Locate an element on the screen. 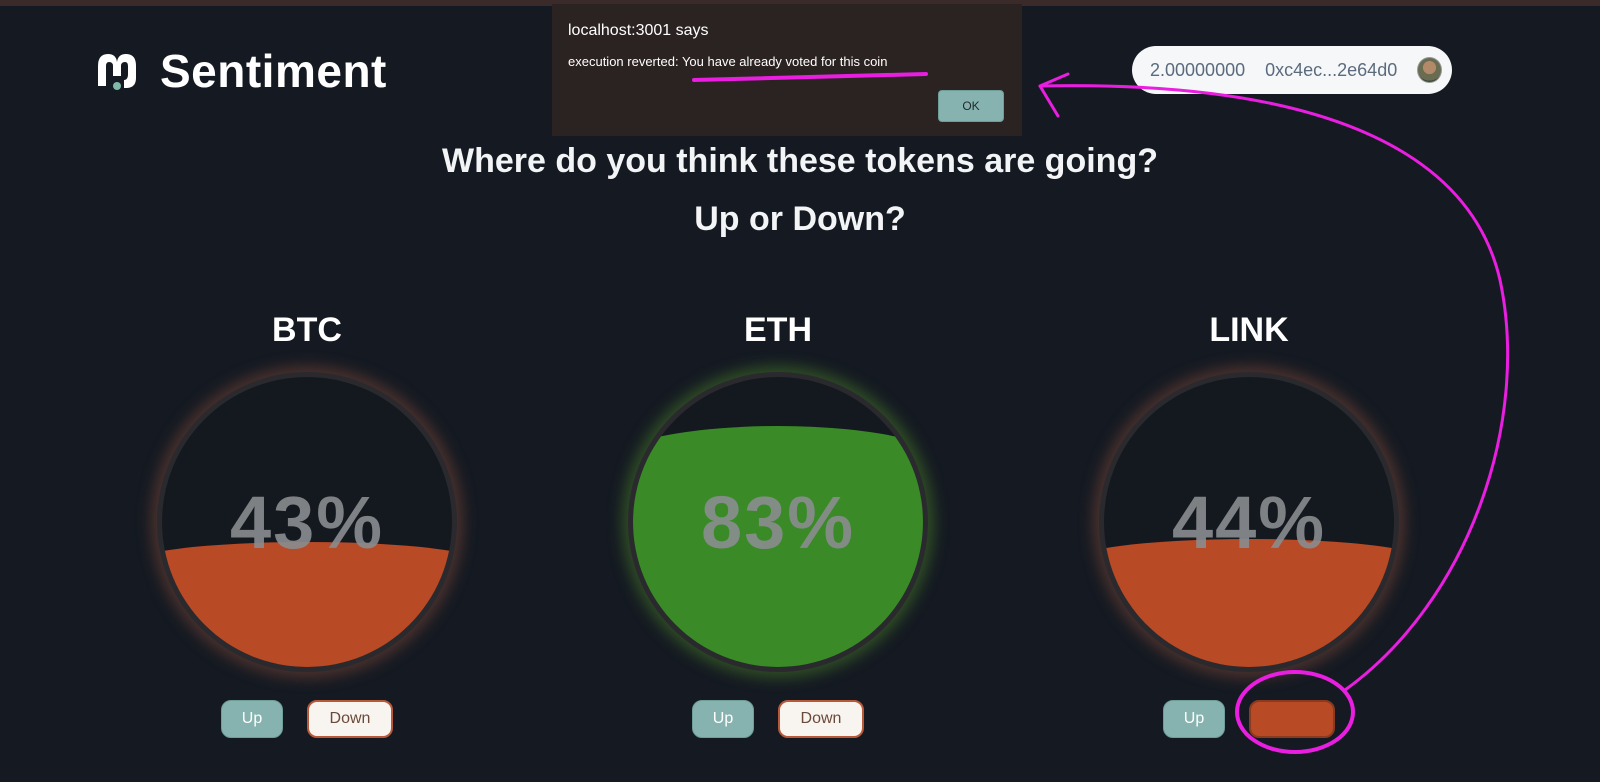 This screenshot has height=782, width=1600. wallet-pill: 2.00000000 0xc4ec...2e64d0 is located at coordinates (1292, 70).